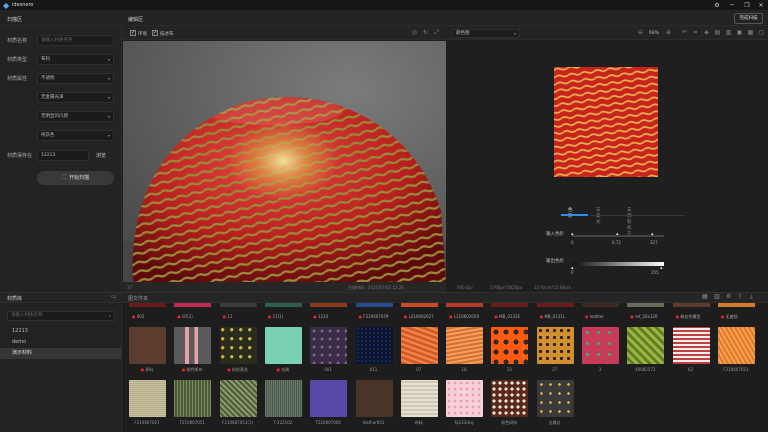 Image resolution: width=768 pixels, height=432 pixels. What do you see at coordinates (747, 5) in the screenshot?
I see `maximize-button: ❐` at bounding box center [747, 5].